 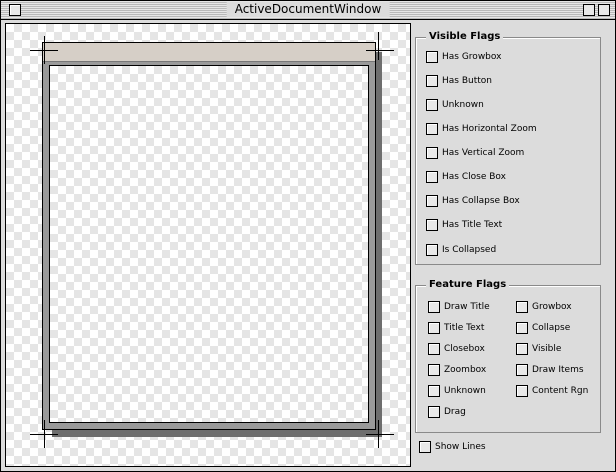 I want to click on checkbox-label: Show Lines, so click(x=460, y=447).